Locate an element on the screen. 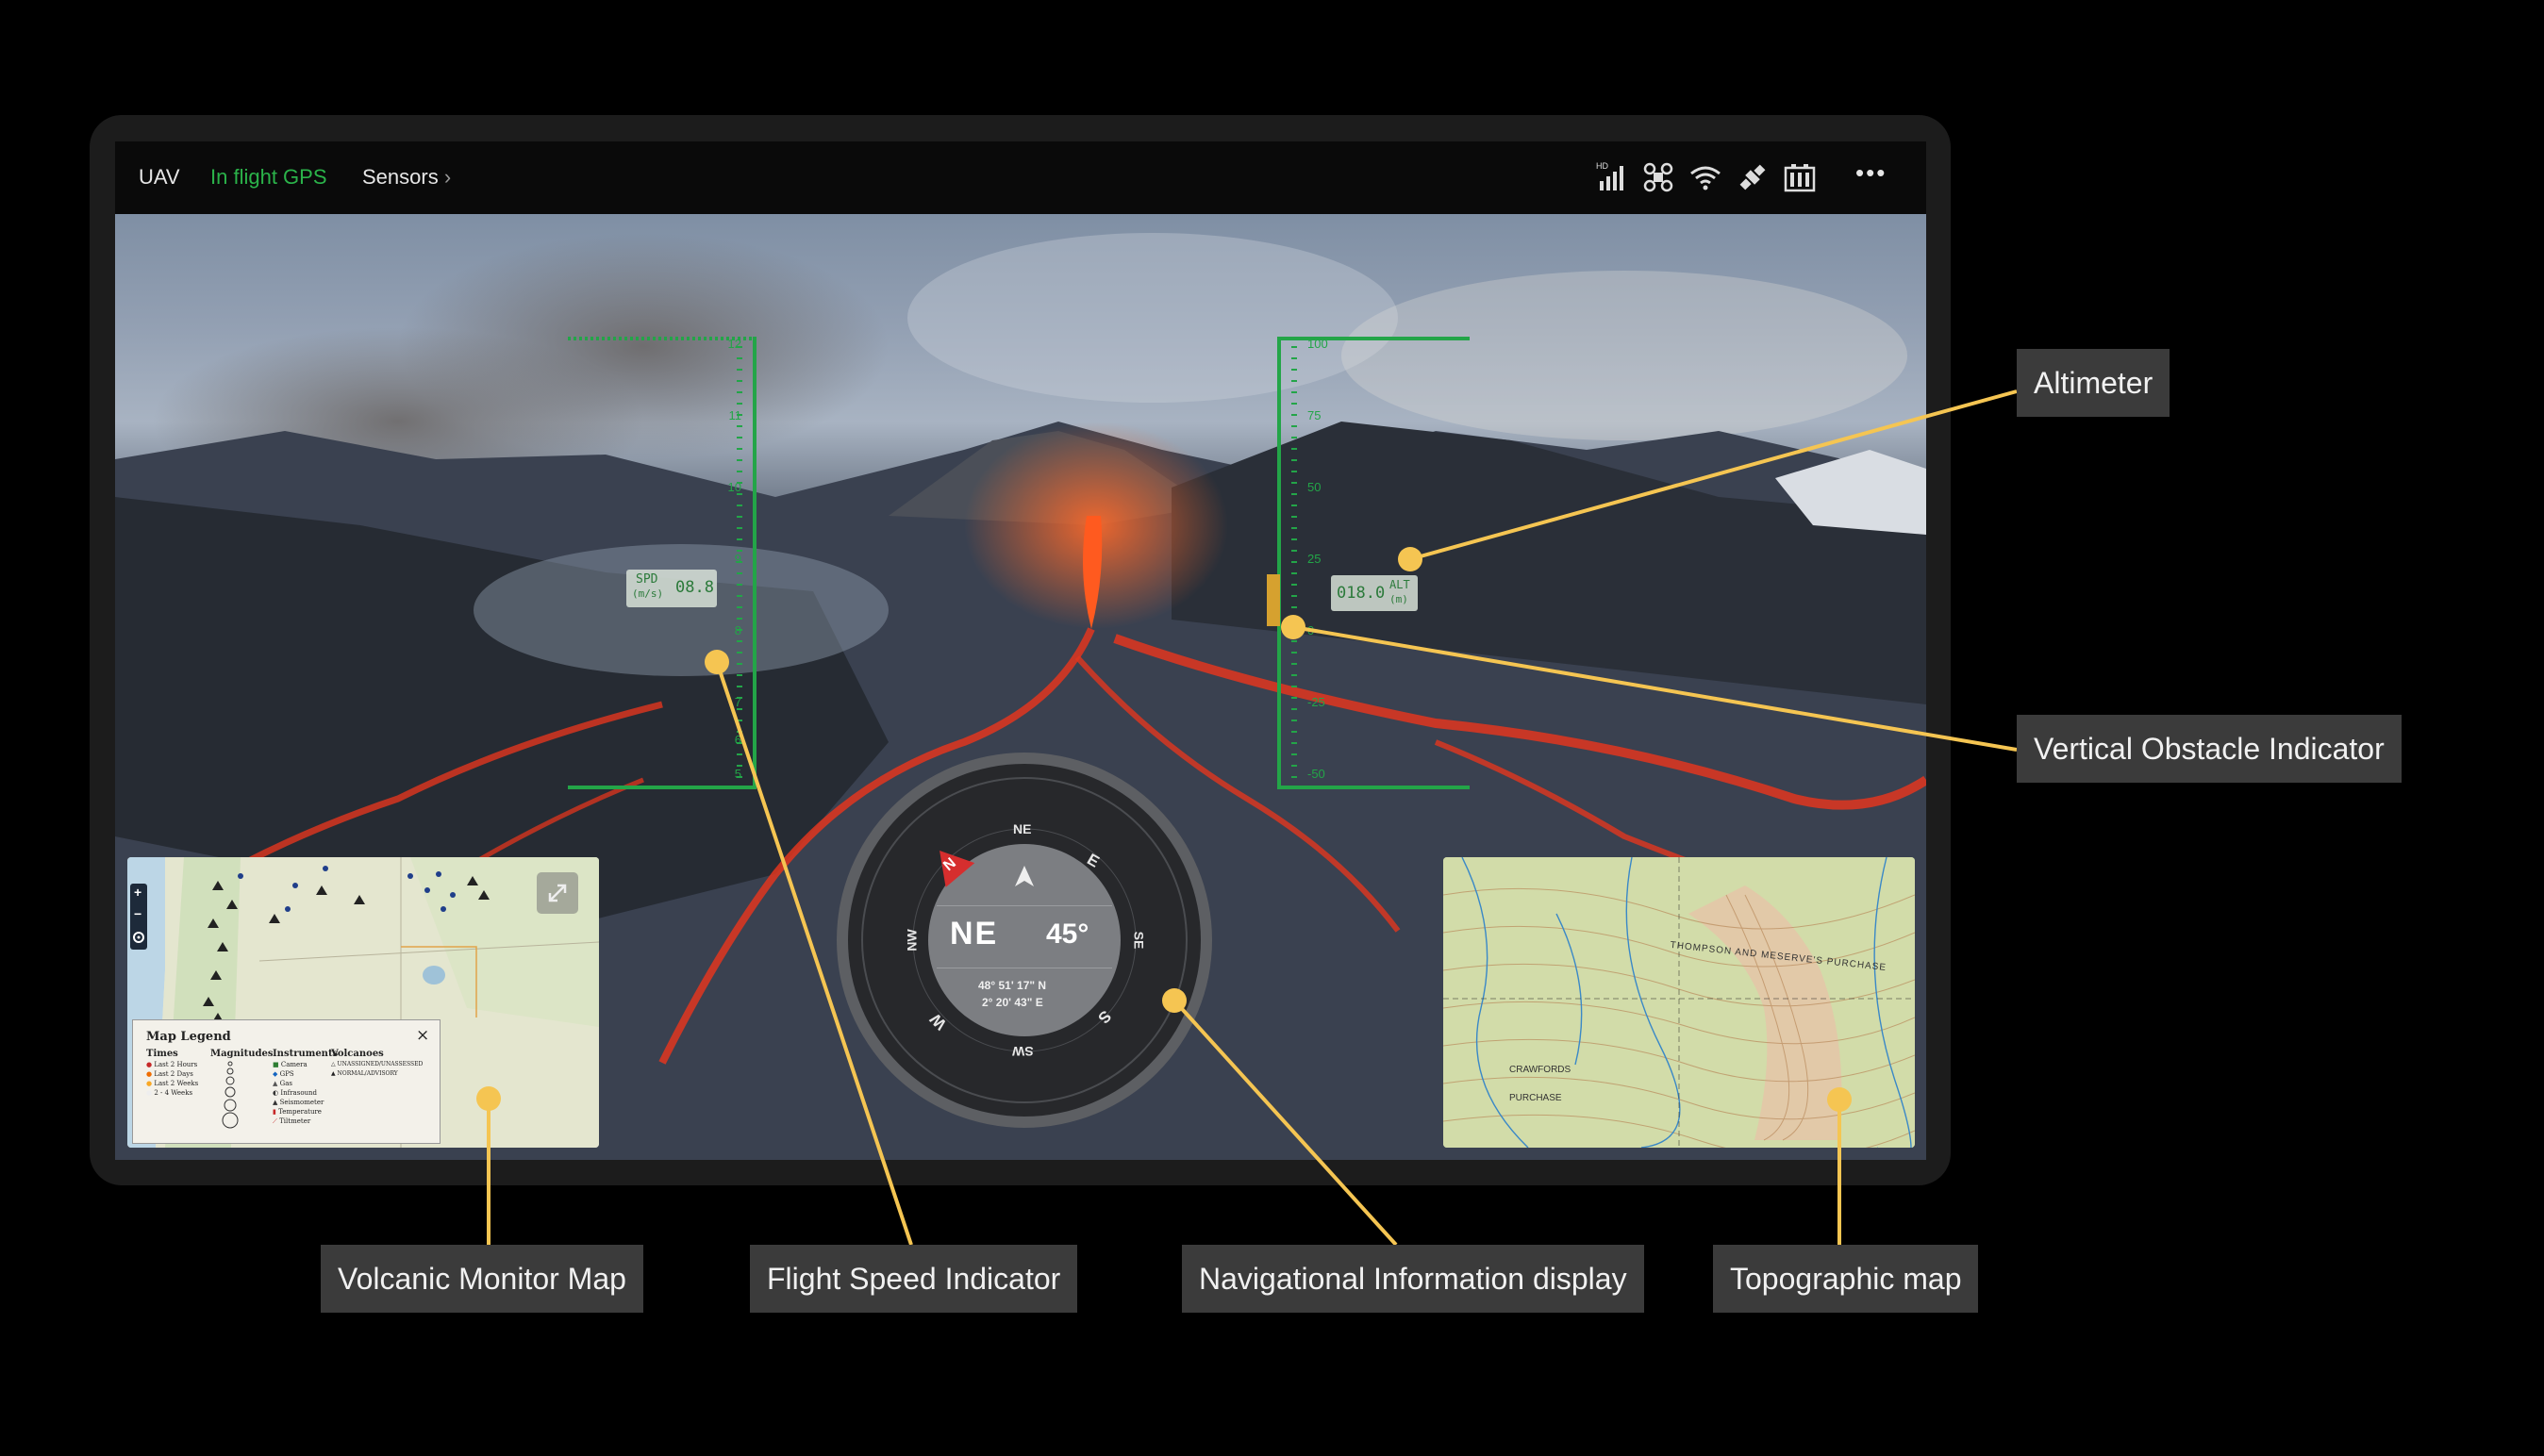 This screenshot has height=1456, width=2544. legend-instrument-label: Temperature is located at coordinates (300, 1112).